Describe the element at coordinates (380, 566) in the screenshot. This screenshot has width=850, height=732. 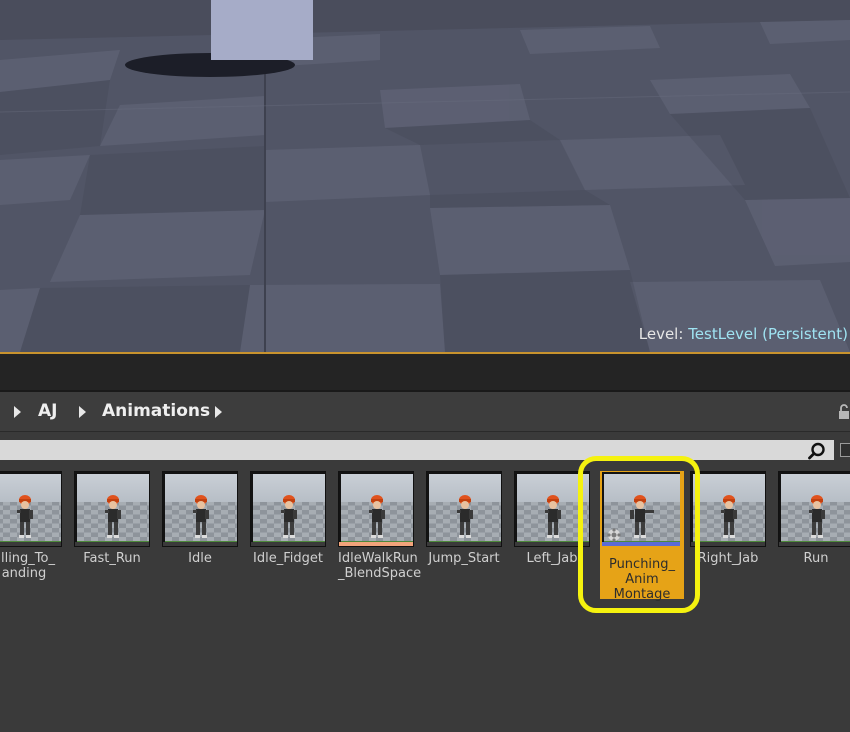
I see `asset-label: IdleWalkRun _BlendSpace` at that location.